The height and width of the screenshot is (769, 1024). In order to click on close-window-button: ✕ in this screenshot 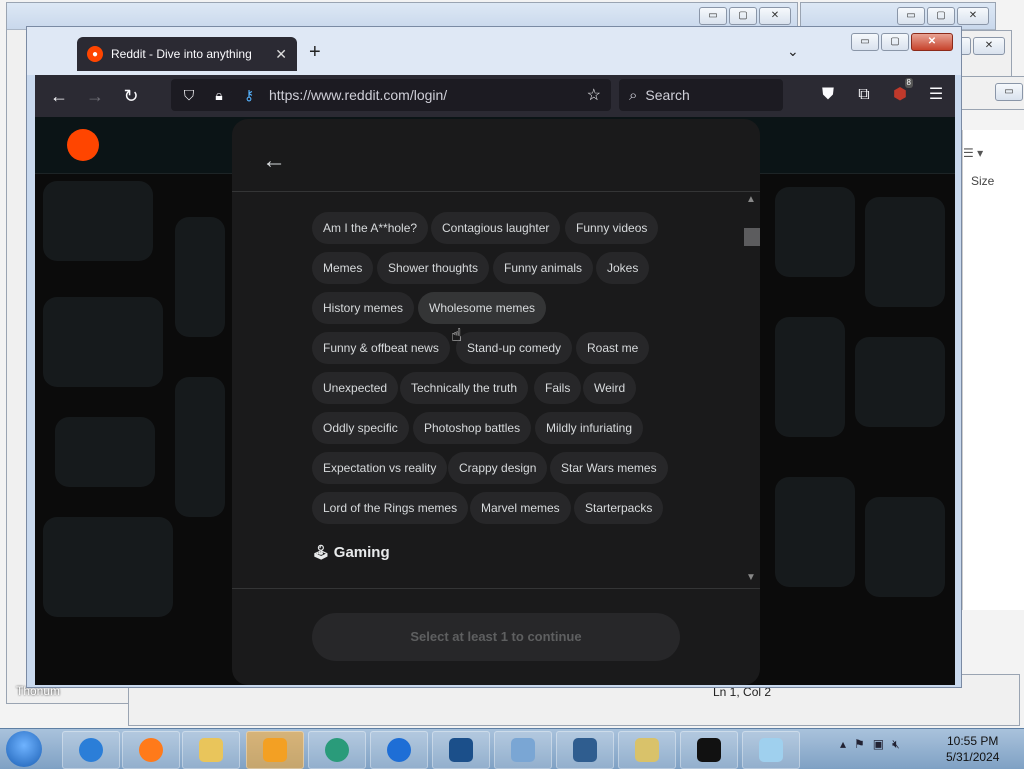, I will do `click(932, 42)`.